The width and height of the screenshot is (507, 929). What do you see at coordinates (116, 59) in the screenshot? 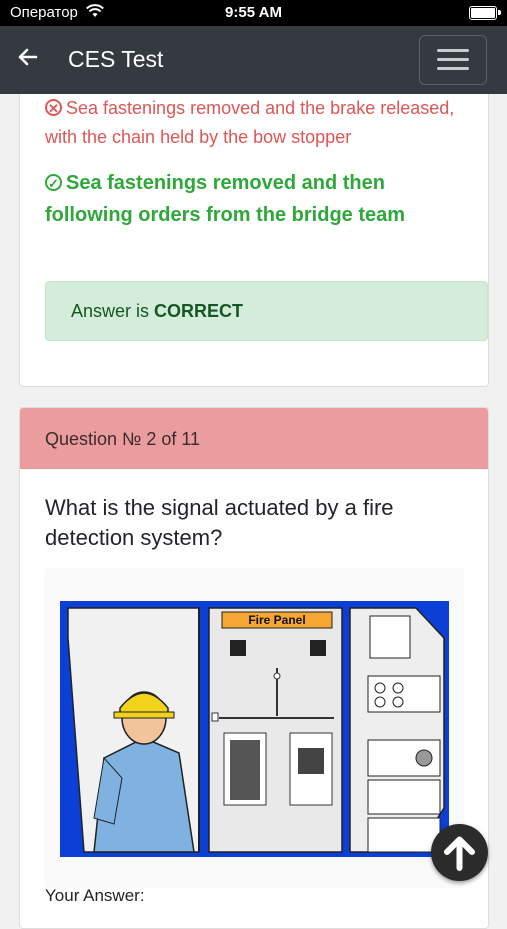
I see `app-title: CES Test` at bounding box center [116, 59].